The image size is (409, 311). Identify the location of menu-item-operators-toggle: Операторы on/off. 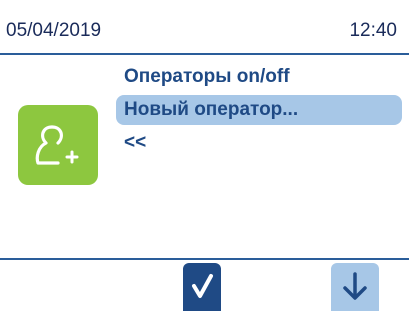
(259, 77).